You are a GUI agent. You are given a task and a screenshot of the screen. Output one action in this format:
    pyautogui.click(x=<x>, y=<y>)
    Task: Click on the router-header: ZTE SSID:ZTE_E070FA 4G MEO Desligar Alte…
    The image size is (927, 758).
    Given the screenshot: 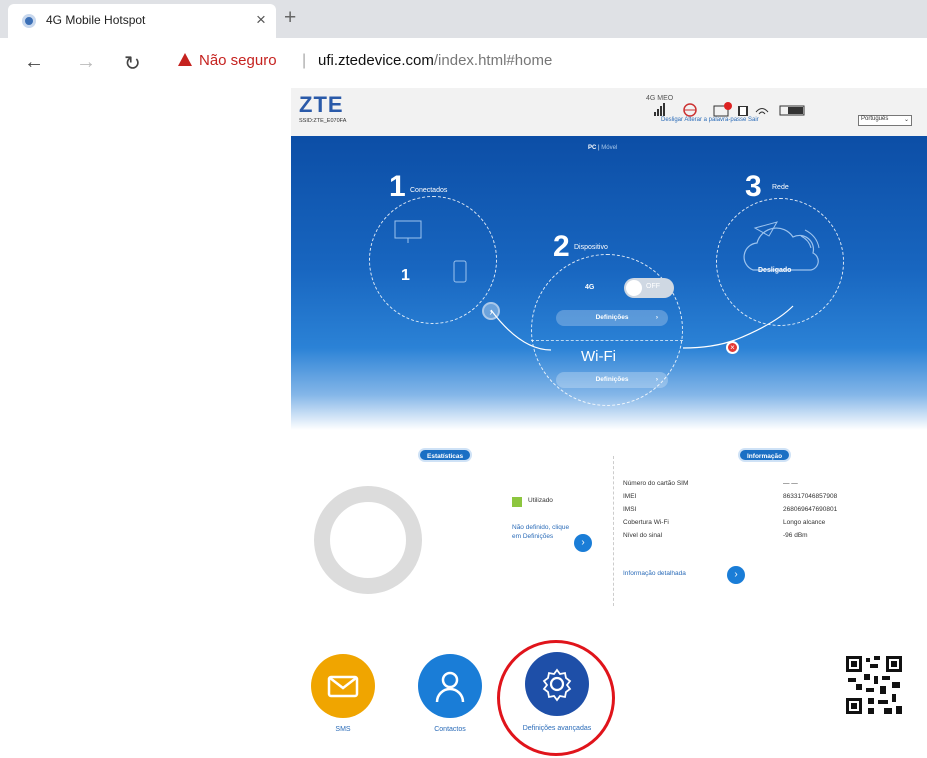 What is the action you would take?
    pyautogui.click(x=609, y=112)
    